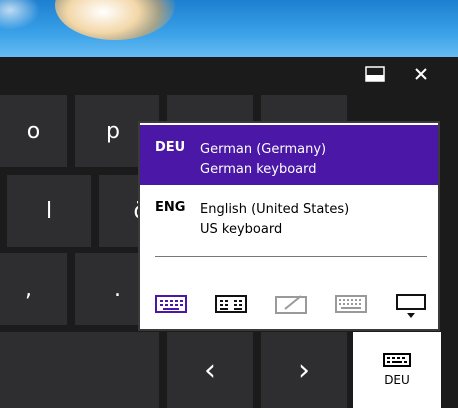 The height and width of the screenshot is (408, 458). I want to click on hide-keyboard-icon, so click(411, 306).